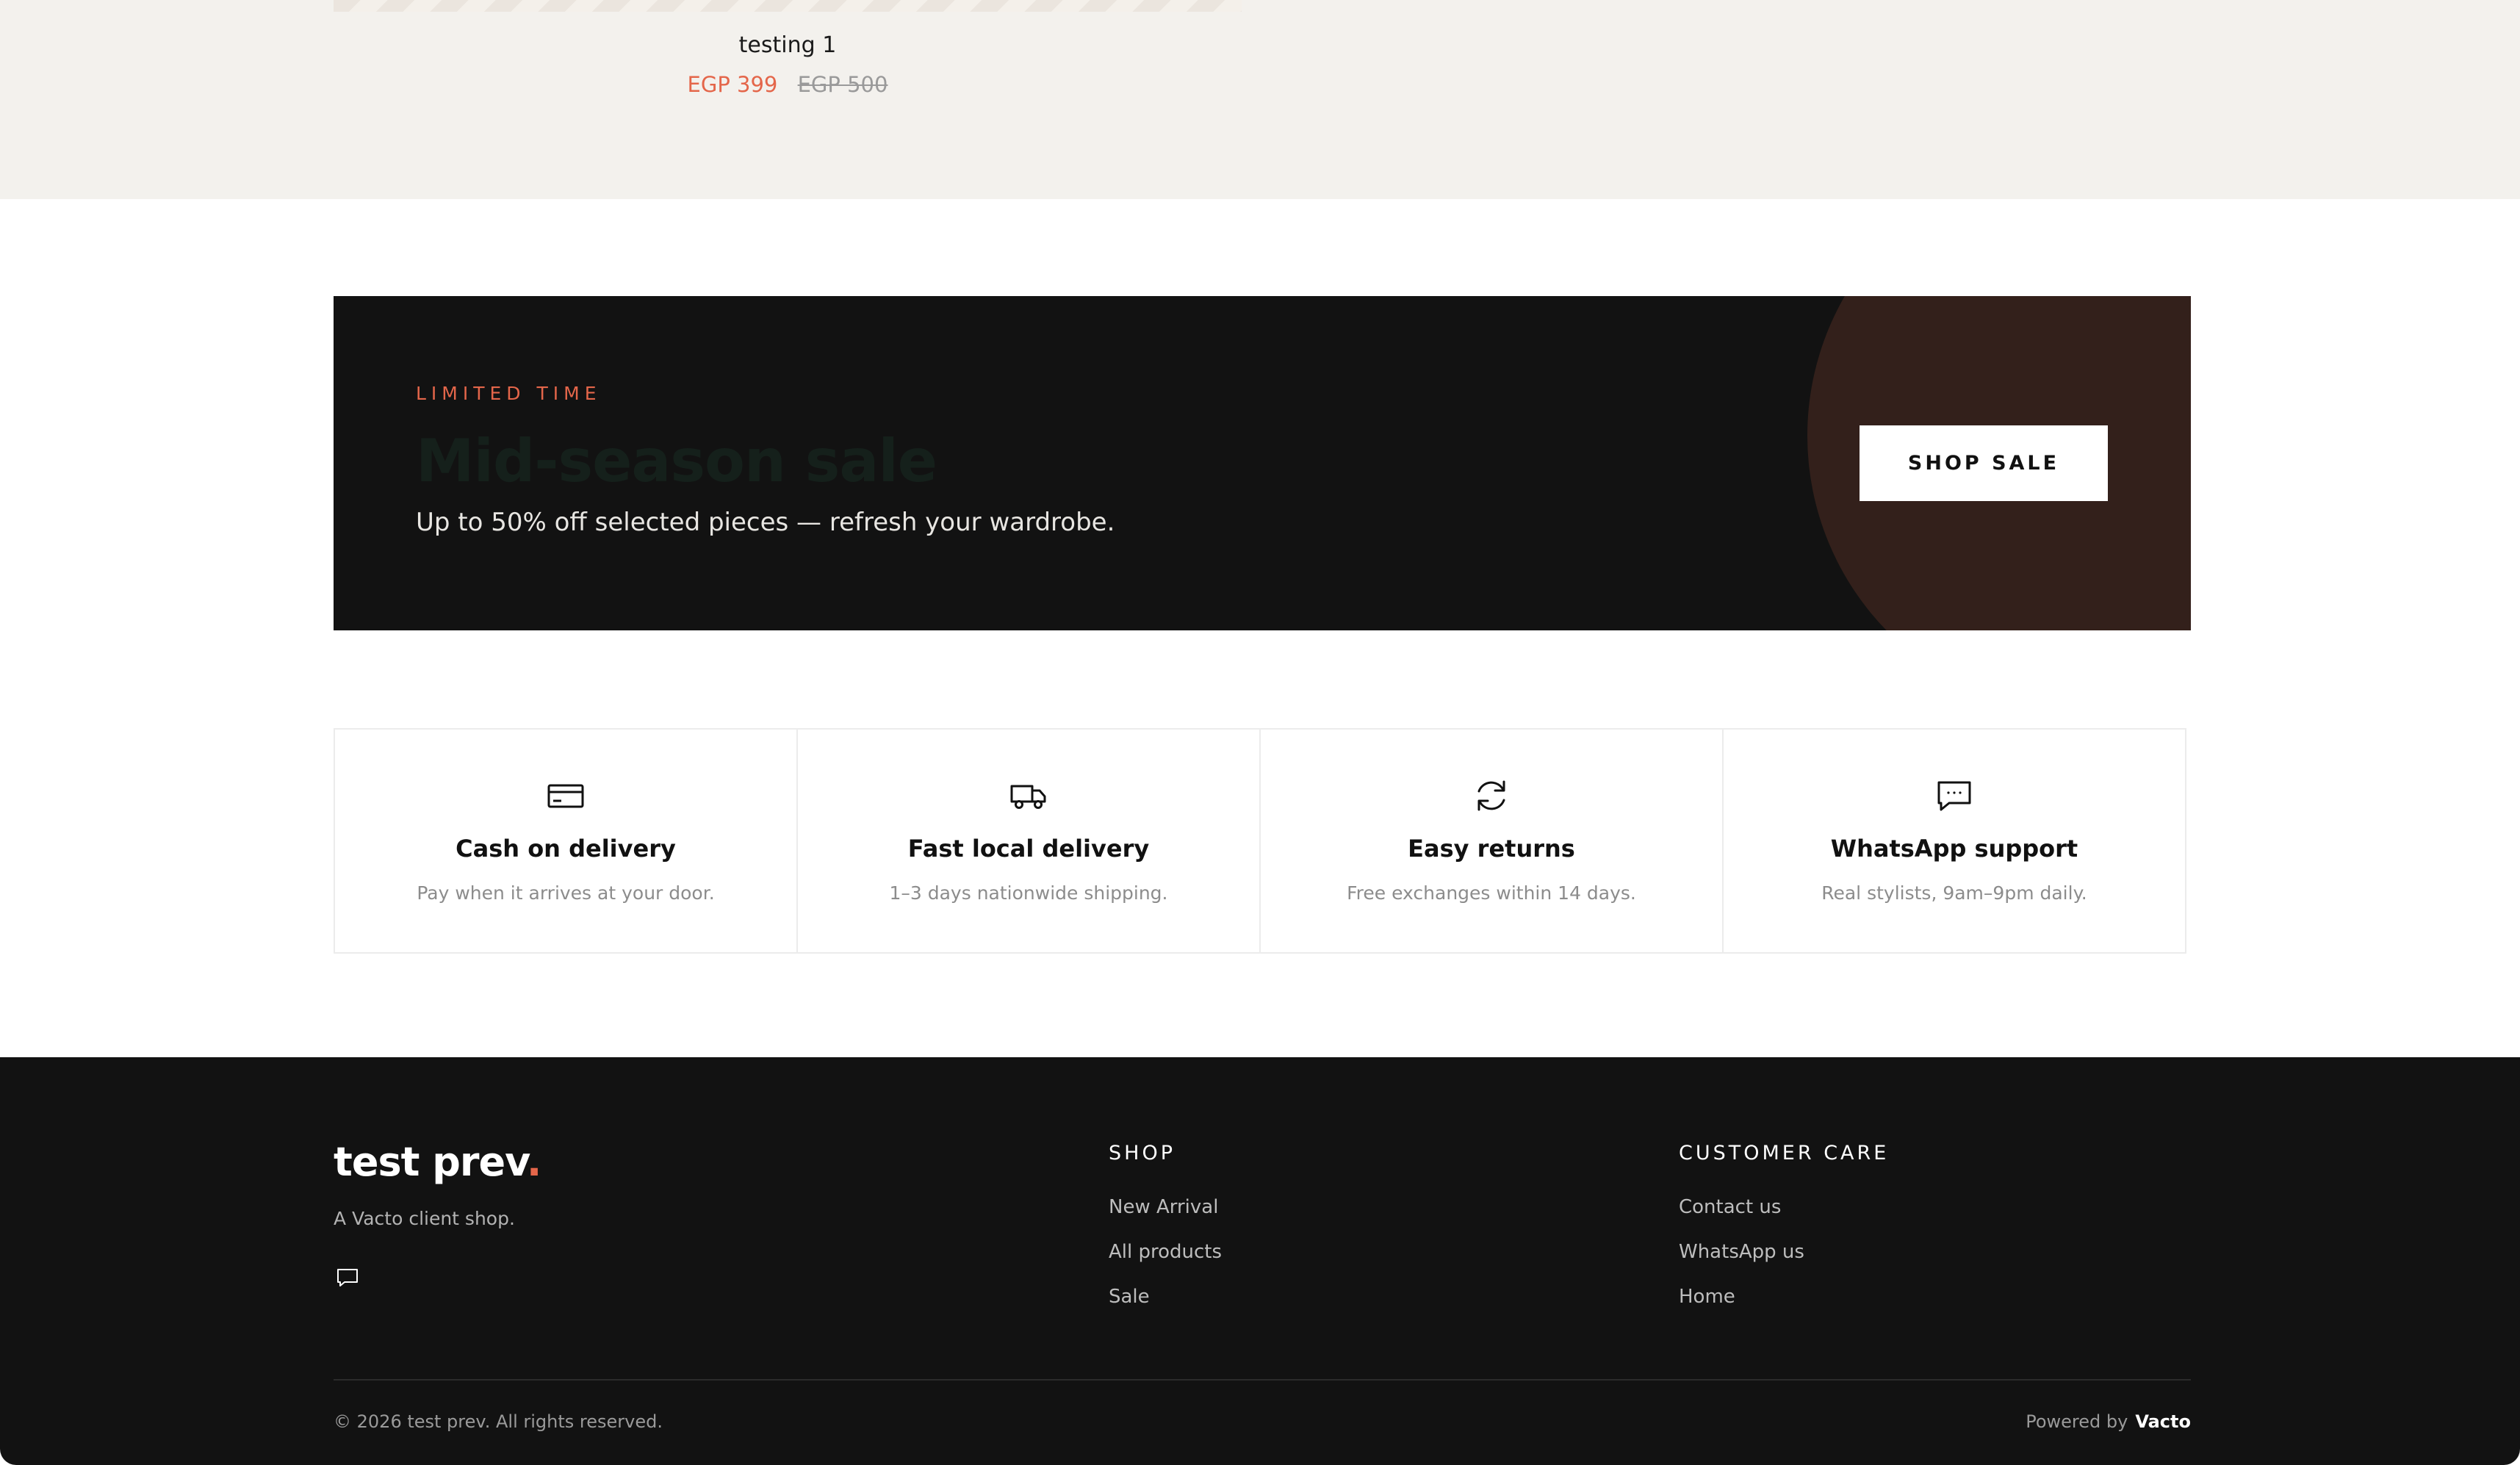  Describe the element at coordinates (1165, 1306) in the screenshot. I see `footer-link-sale: Sale` at that location.